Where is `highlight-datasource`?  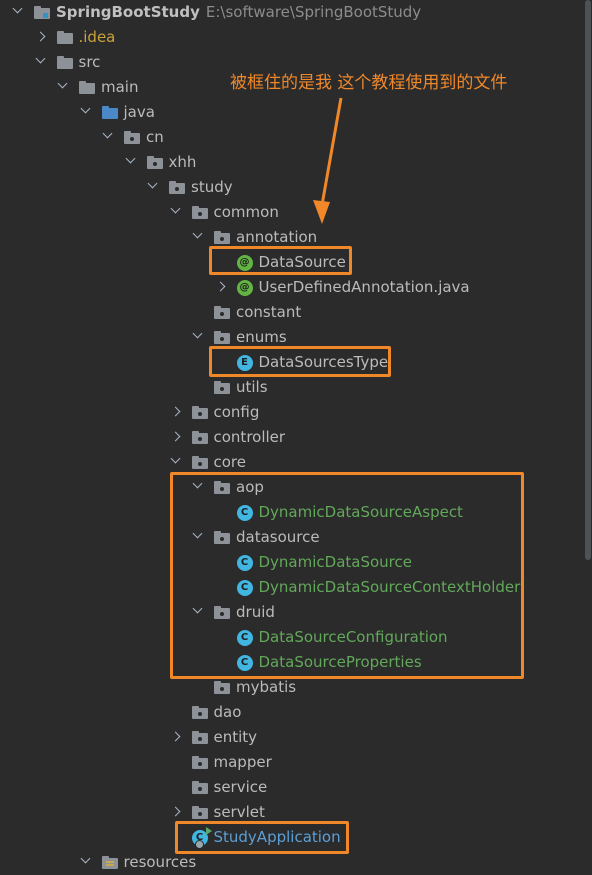 highlight-datasource is located at coordinates (280, 260).